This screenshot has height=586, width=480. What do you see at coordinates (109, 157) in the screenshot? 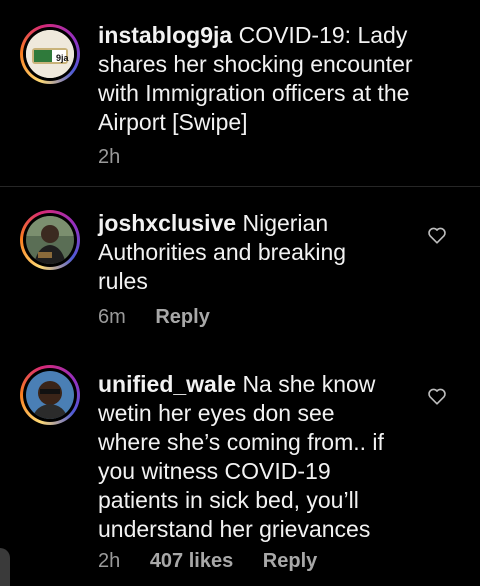
I see `caption-time: 2h` at bounding box center [109, 157].